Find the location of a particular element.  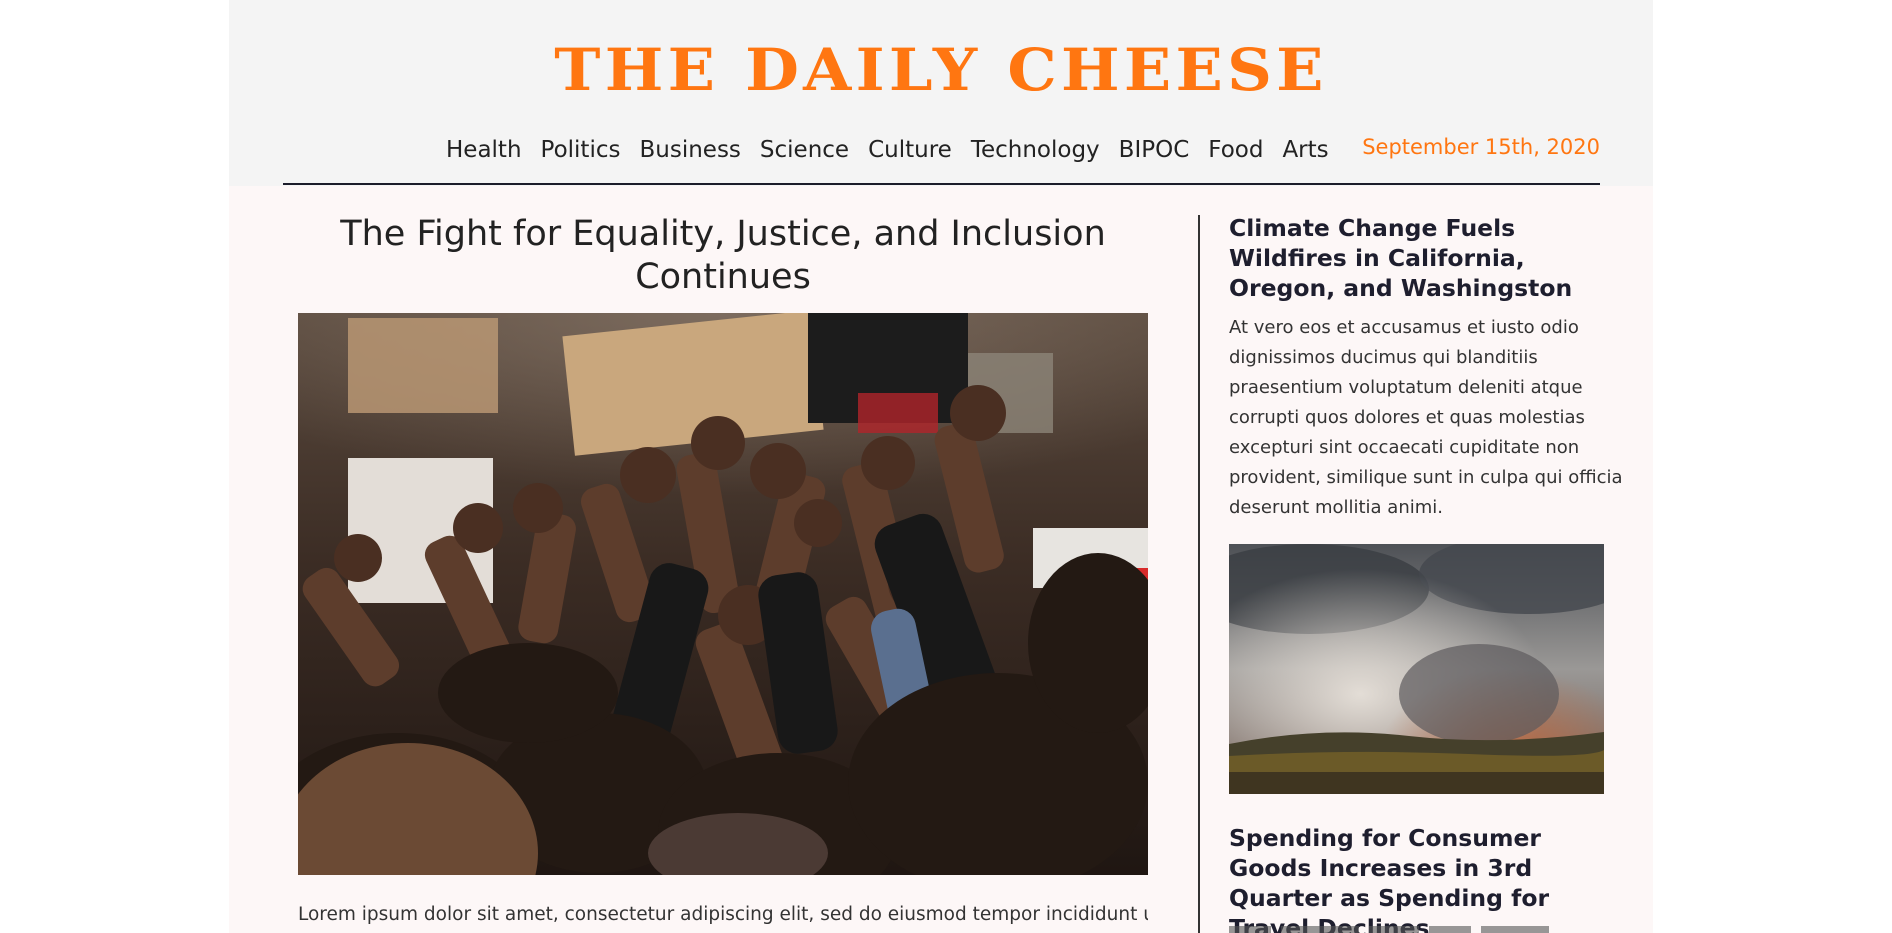

nav-item-technology: Technology is located at coordinates (1035, 150).